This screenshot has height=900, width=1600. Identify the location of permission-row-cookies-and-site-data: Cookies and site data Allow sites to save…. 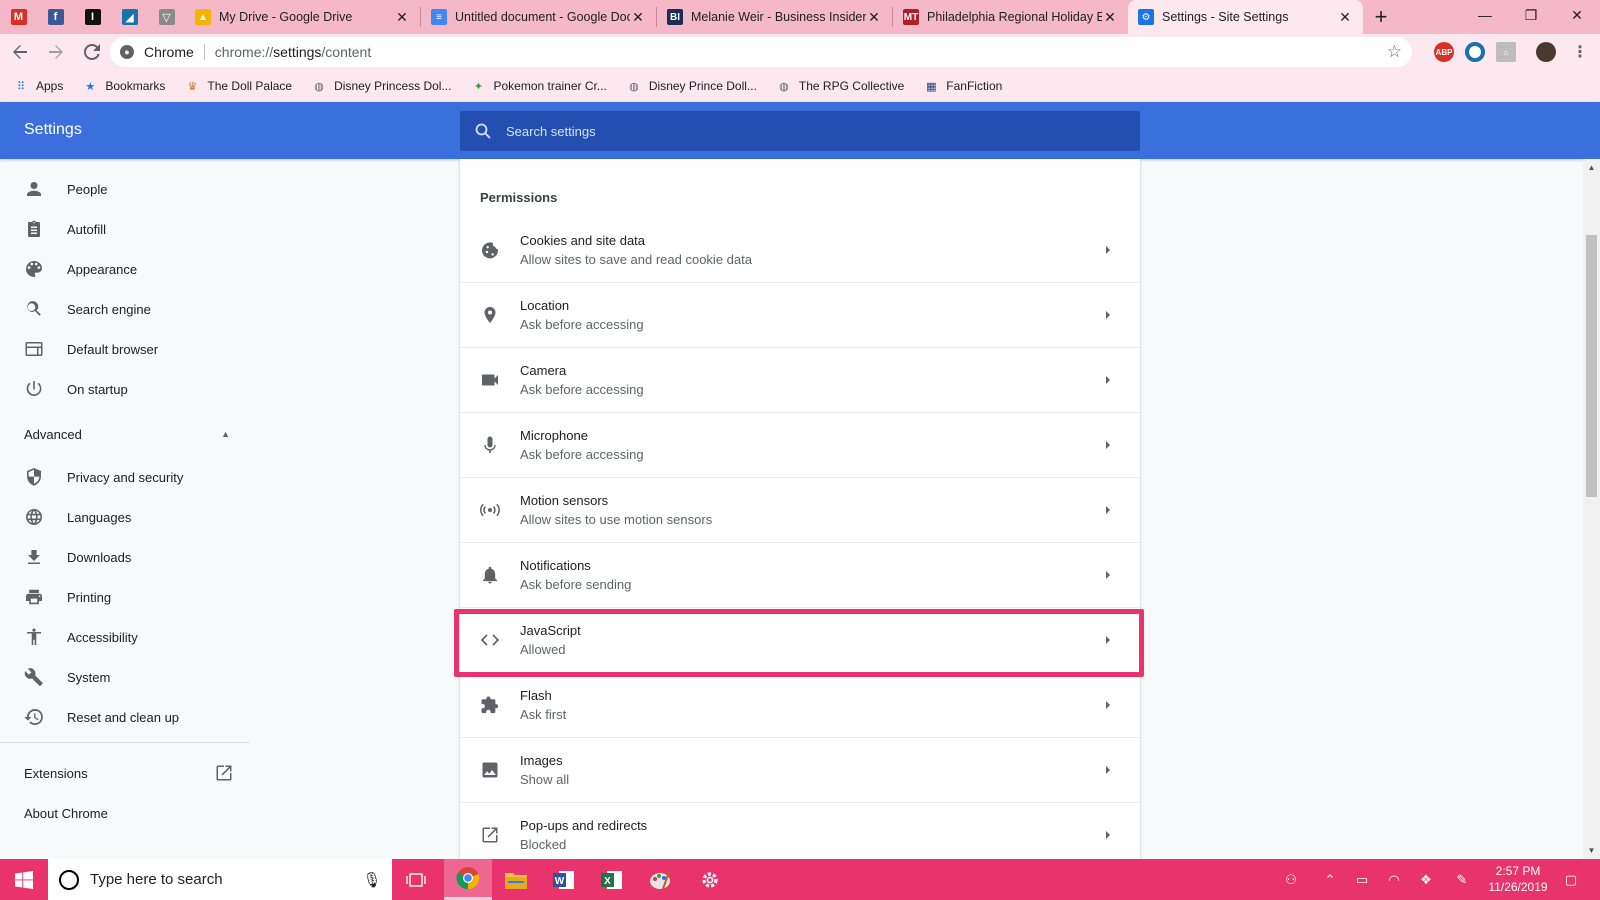
(800, 249).